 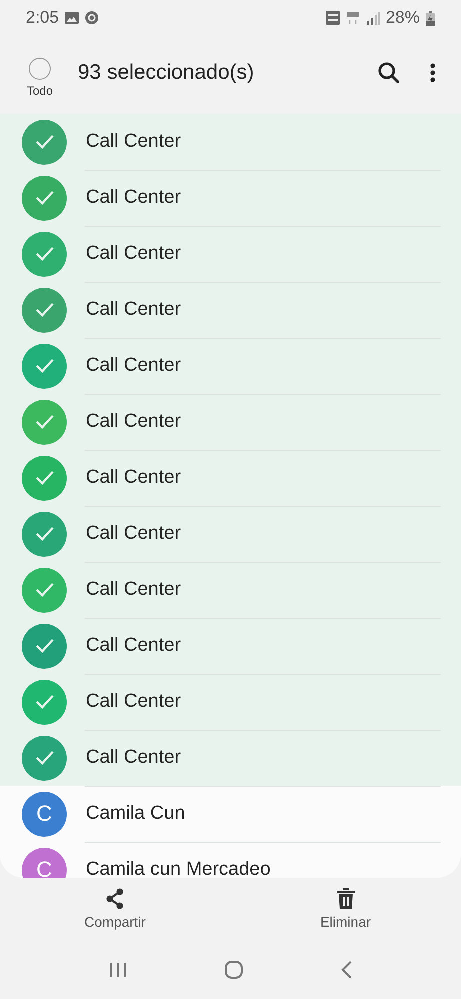 What do you see at coordinates (234, 970) in the screenshot?
I see `home-icon` at bounding box center [234, 970].